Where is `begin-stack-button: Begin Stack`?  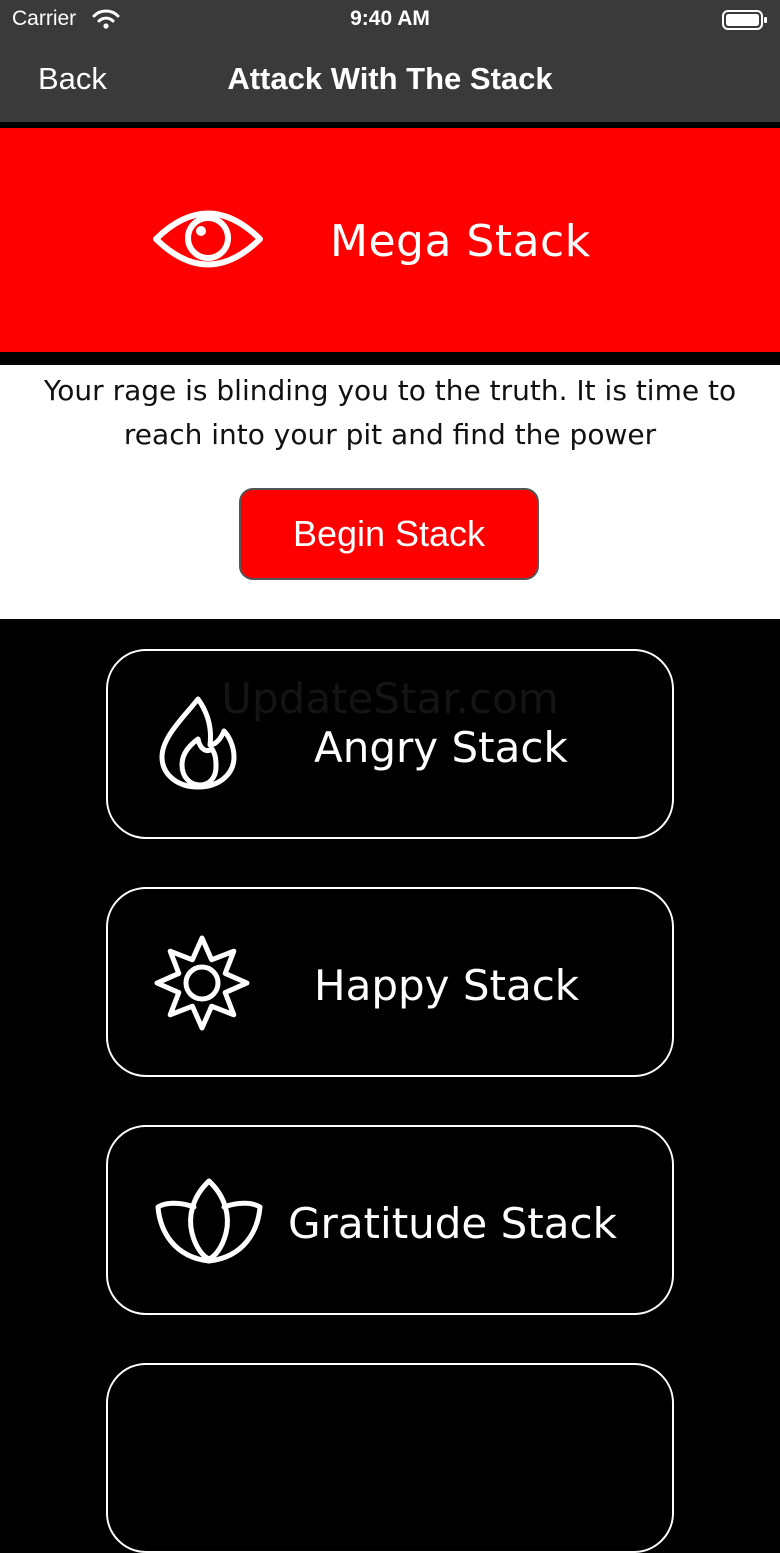 begin-stack-button: Begin Stack is located at coordinates (389, 534).